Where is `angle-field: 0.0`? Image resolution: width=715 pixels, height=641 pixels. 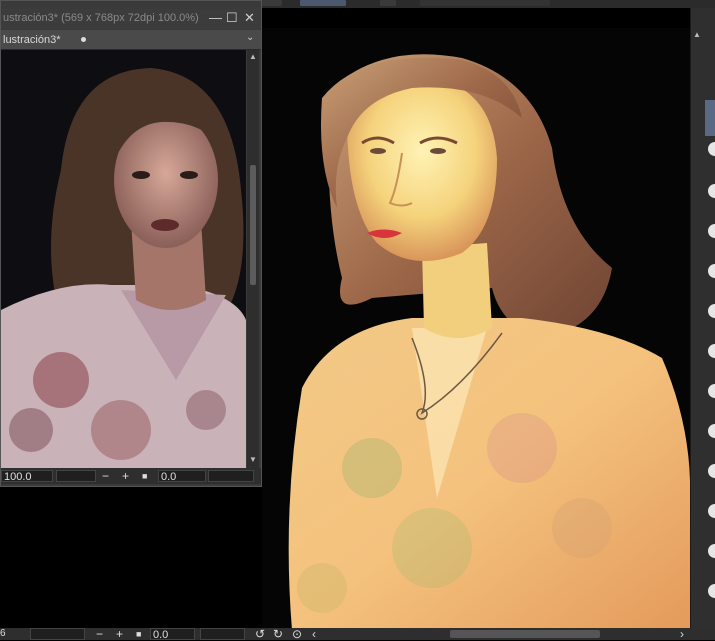
angle-field: 0.0 is located at coordinates (182, 476).